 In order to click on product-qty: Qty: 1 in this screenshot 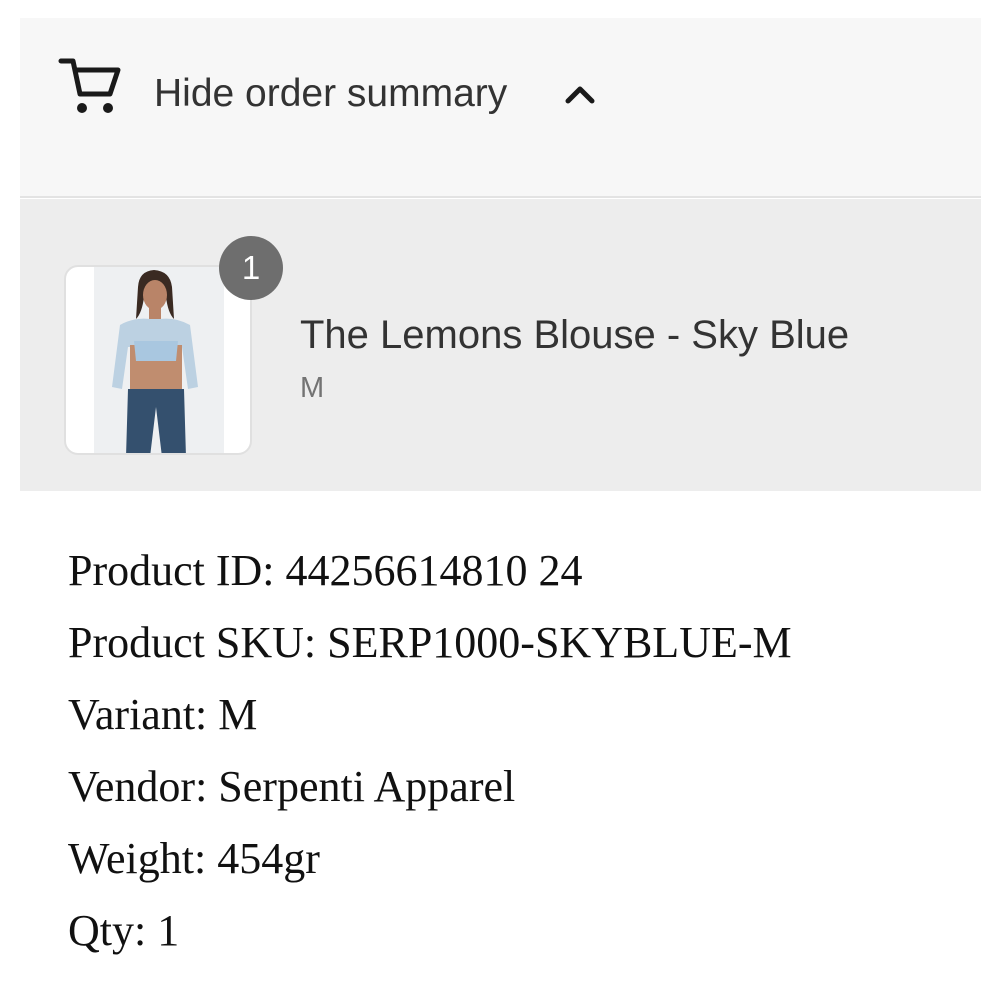, I will do `click(124, 930)`.